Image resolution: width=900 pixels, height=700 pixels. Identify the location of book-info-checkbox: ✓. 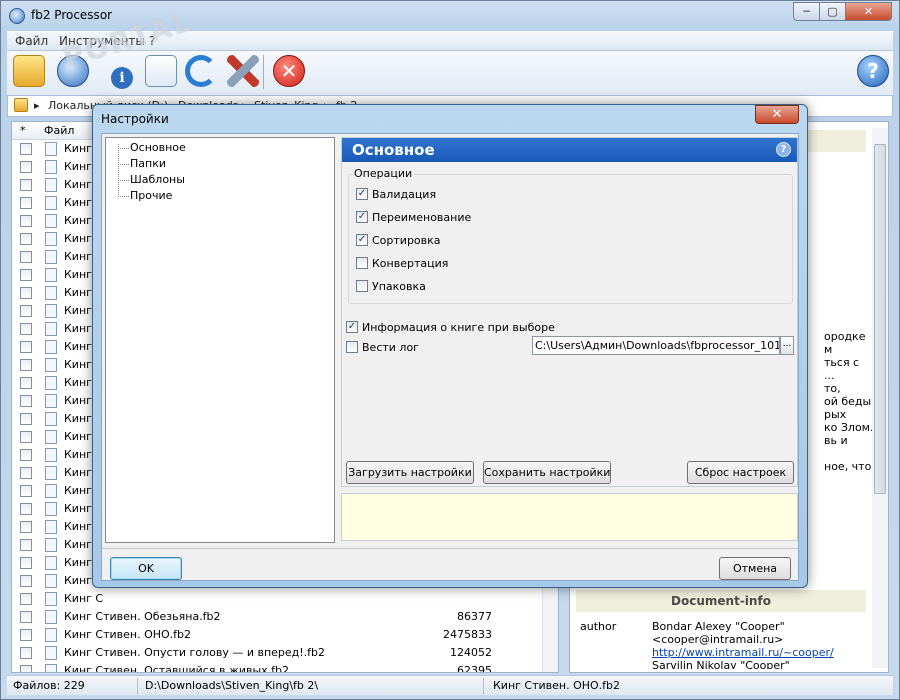
(352, 327).